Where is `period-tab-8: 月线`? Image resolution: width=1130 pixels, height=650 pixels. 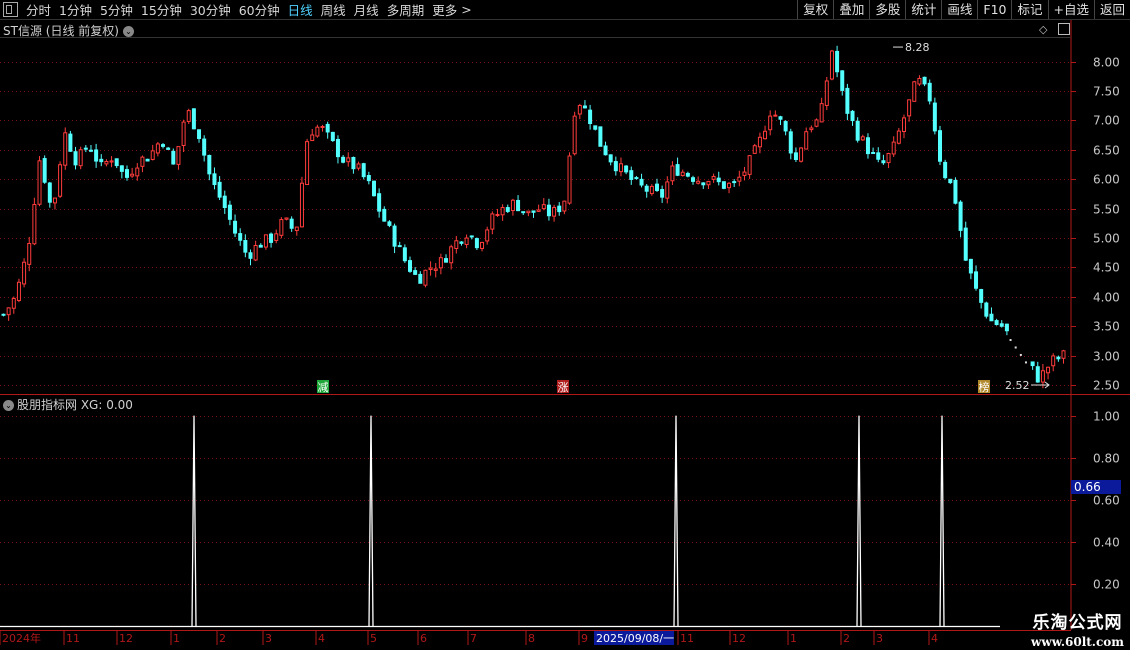
period-tab-8: 月线 is located at coordinates (366, 9).